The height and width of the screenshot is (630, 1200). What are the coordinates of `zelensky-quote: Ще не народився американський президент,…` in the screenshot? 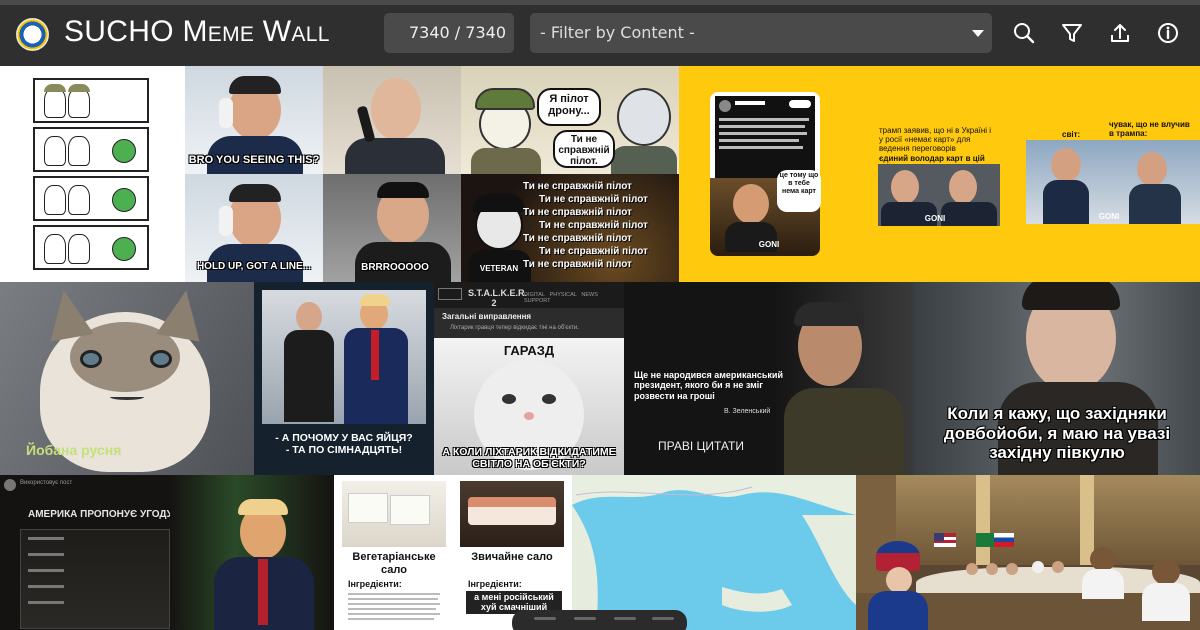 It's located at (709, 385).